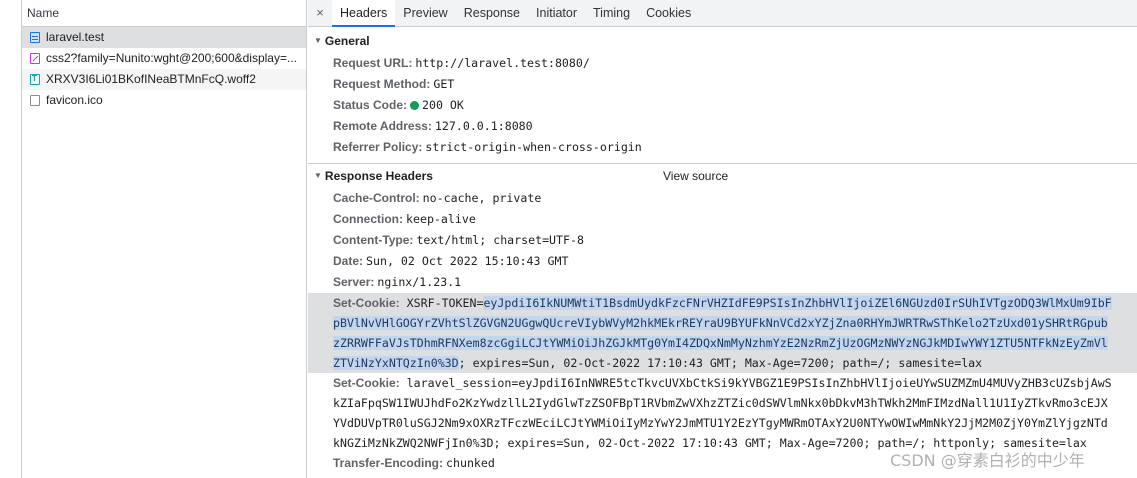 This screenshot has height=478, width=1137. What do you see at coordinates (492, 13) in the screenshot?
I see `tab-response: Response` at bounding box center [492, 13].